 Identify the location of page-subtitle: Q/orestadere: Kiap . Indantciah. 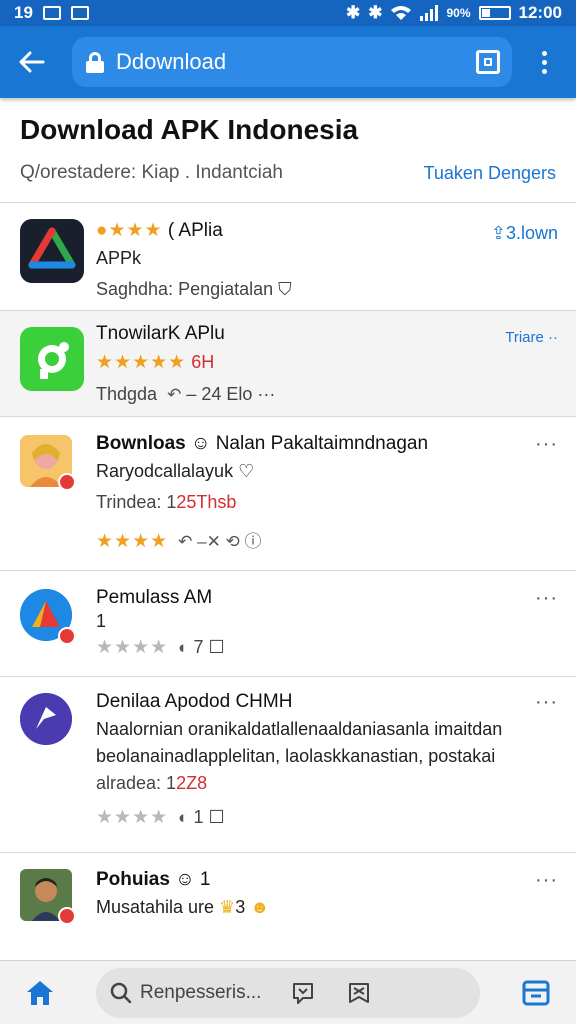
(151, 172).